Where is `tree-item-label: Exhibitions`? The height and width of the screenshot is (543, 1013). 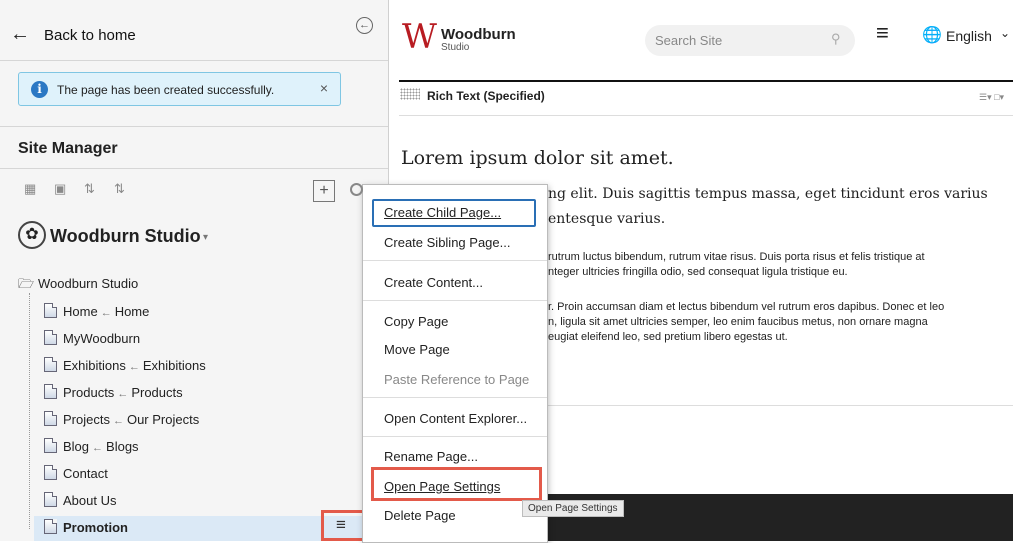
tree-item-label: Exhibitions is located at coordinates (94, 365).